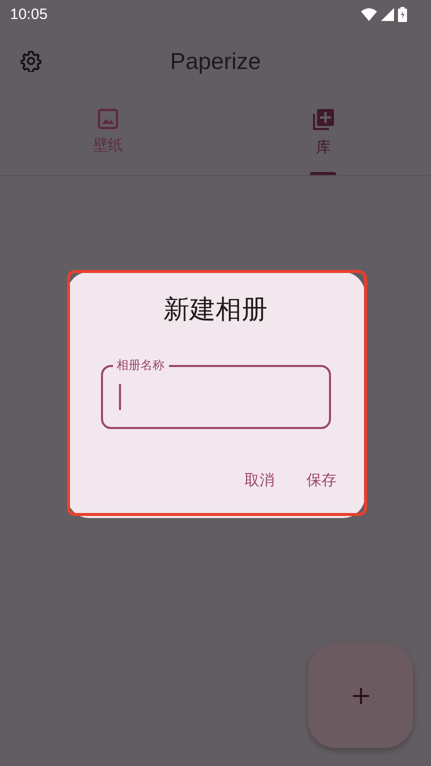  Describe the element at coordinates (119, 397) in the screenshot. I see `text-cursor` at that location.